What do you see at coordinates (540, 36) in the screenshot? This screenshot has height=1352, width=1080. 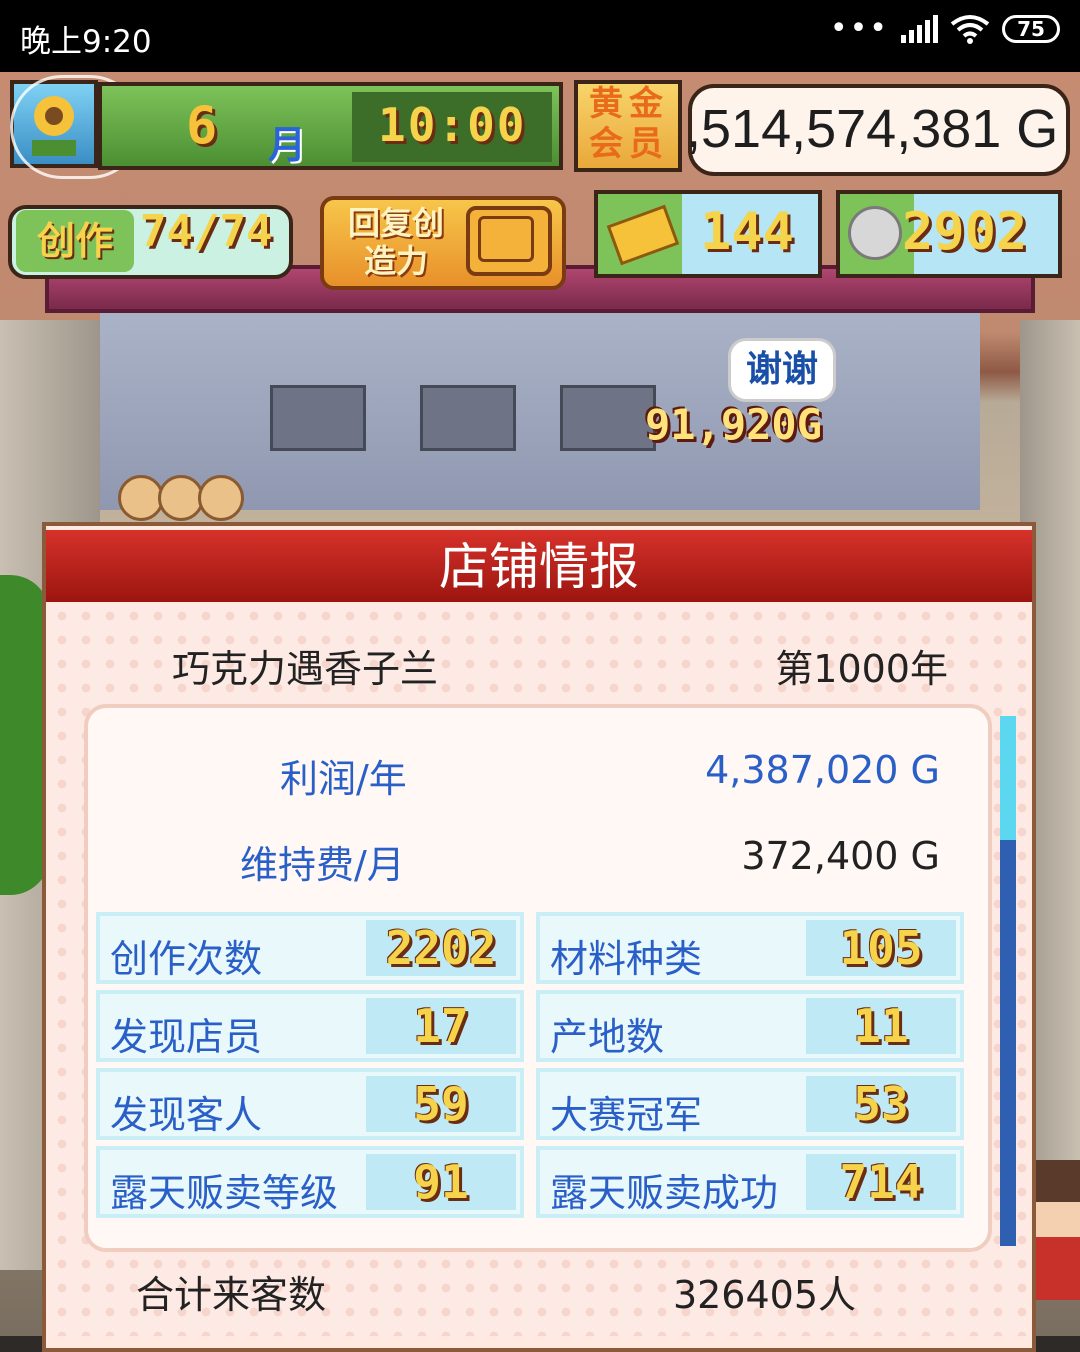 I see `status-bar: 晚上9:20 ••• 75` at bounding box center [540, 36].